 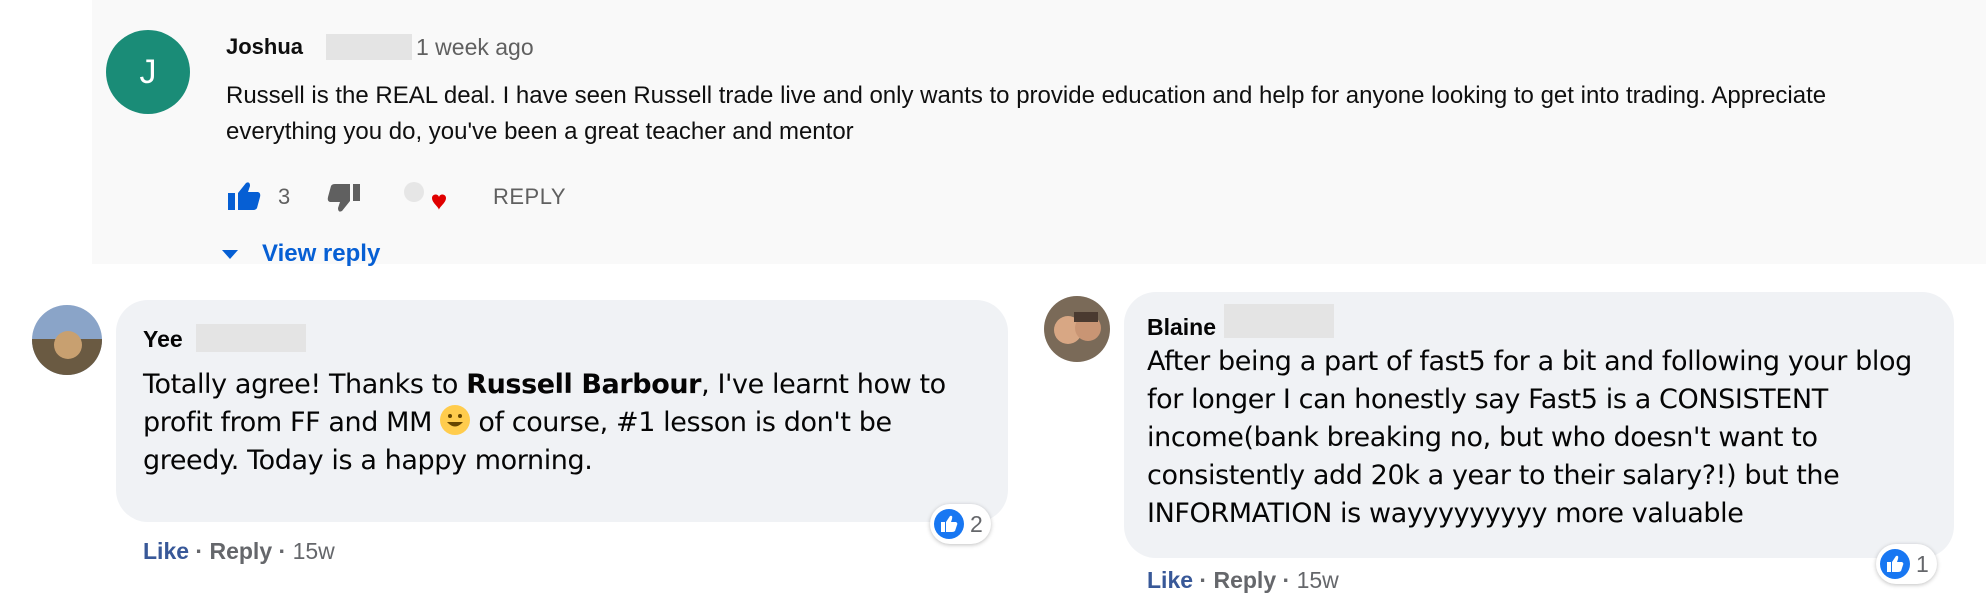 What do you see at coordinates (1181, 327) in the screenshot?
I see `commenter-name: Blaine` at bounding box center [1181, 327].